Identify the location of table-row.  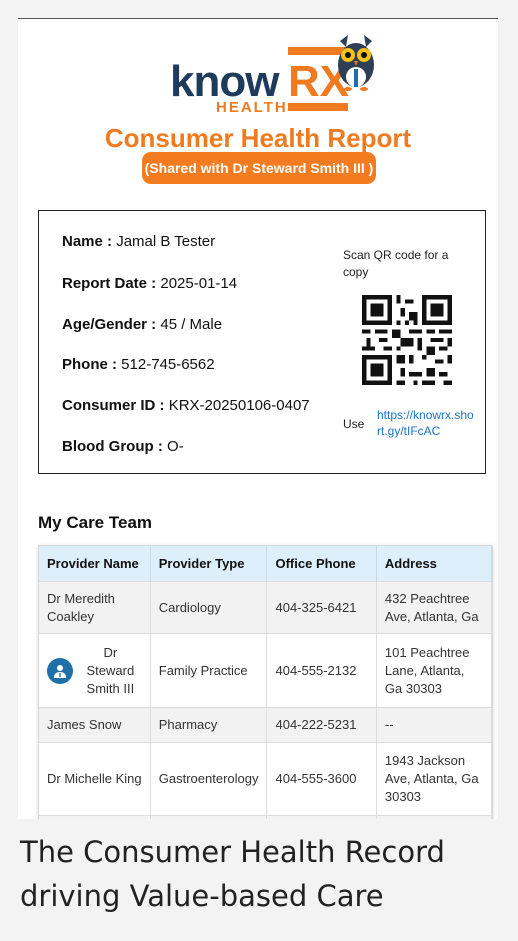
(265, 817).